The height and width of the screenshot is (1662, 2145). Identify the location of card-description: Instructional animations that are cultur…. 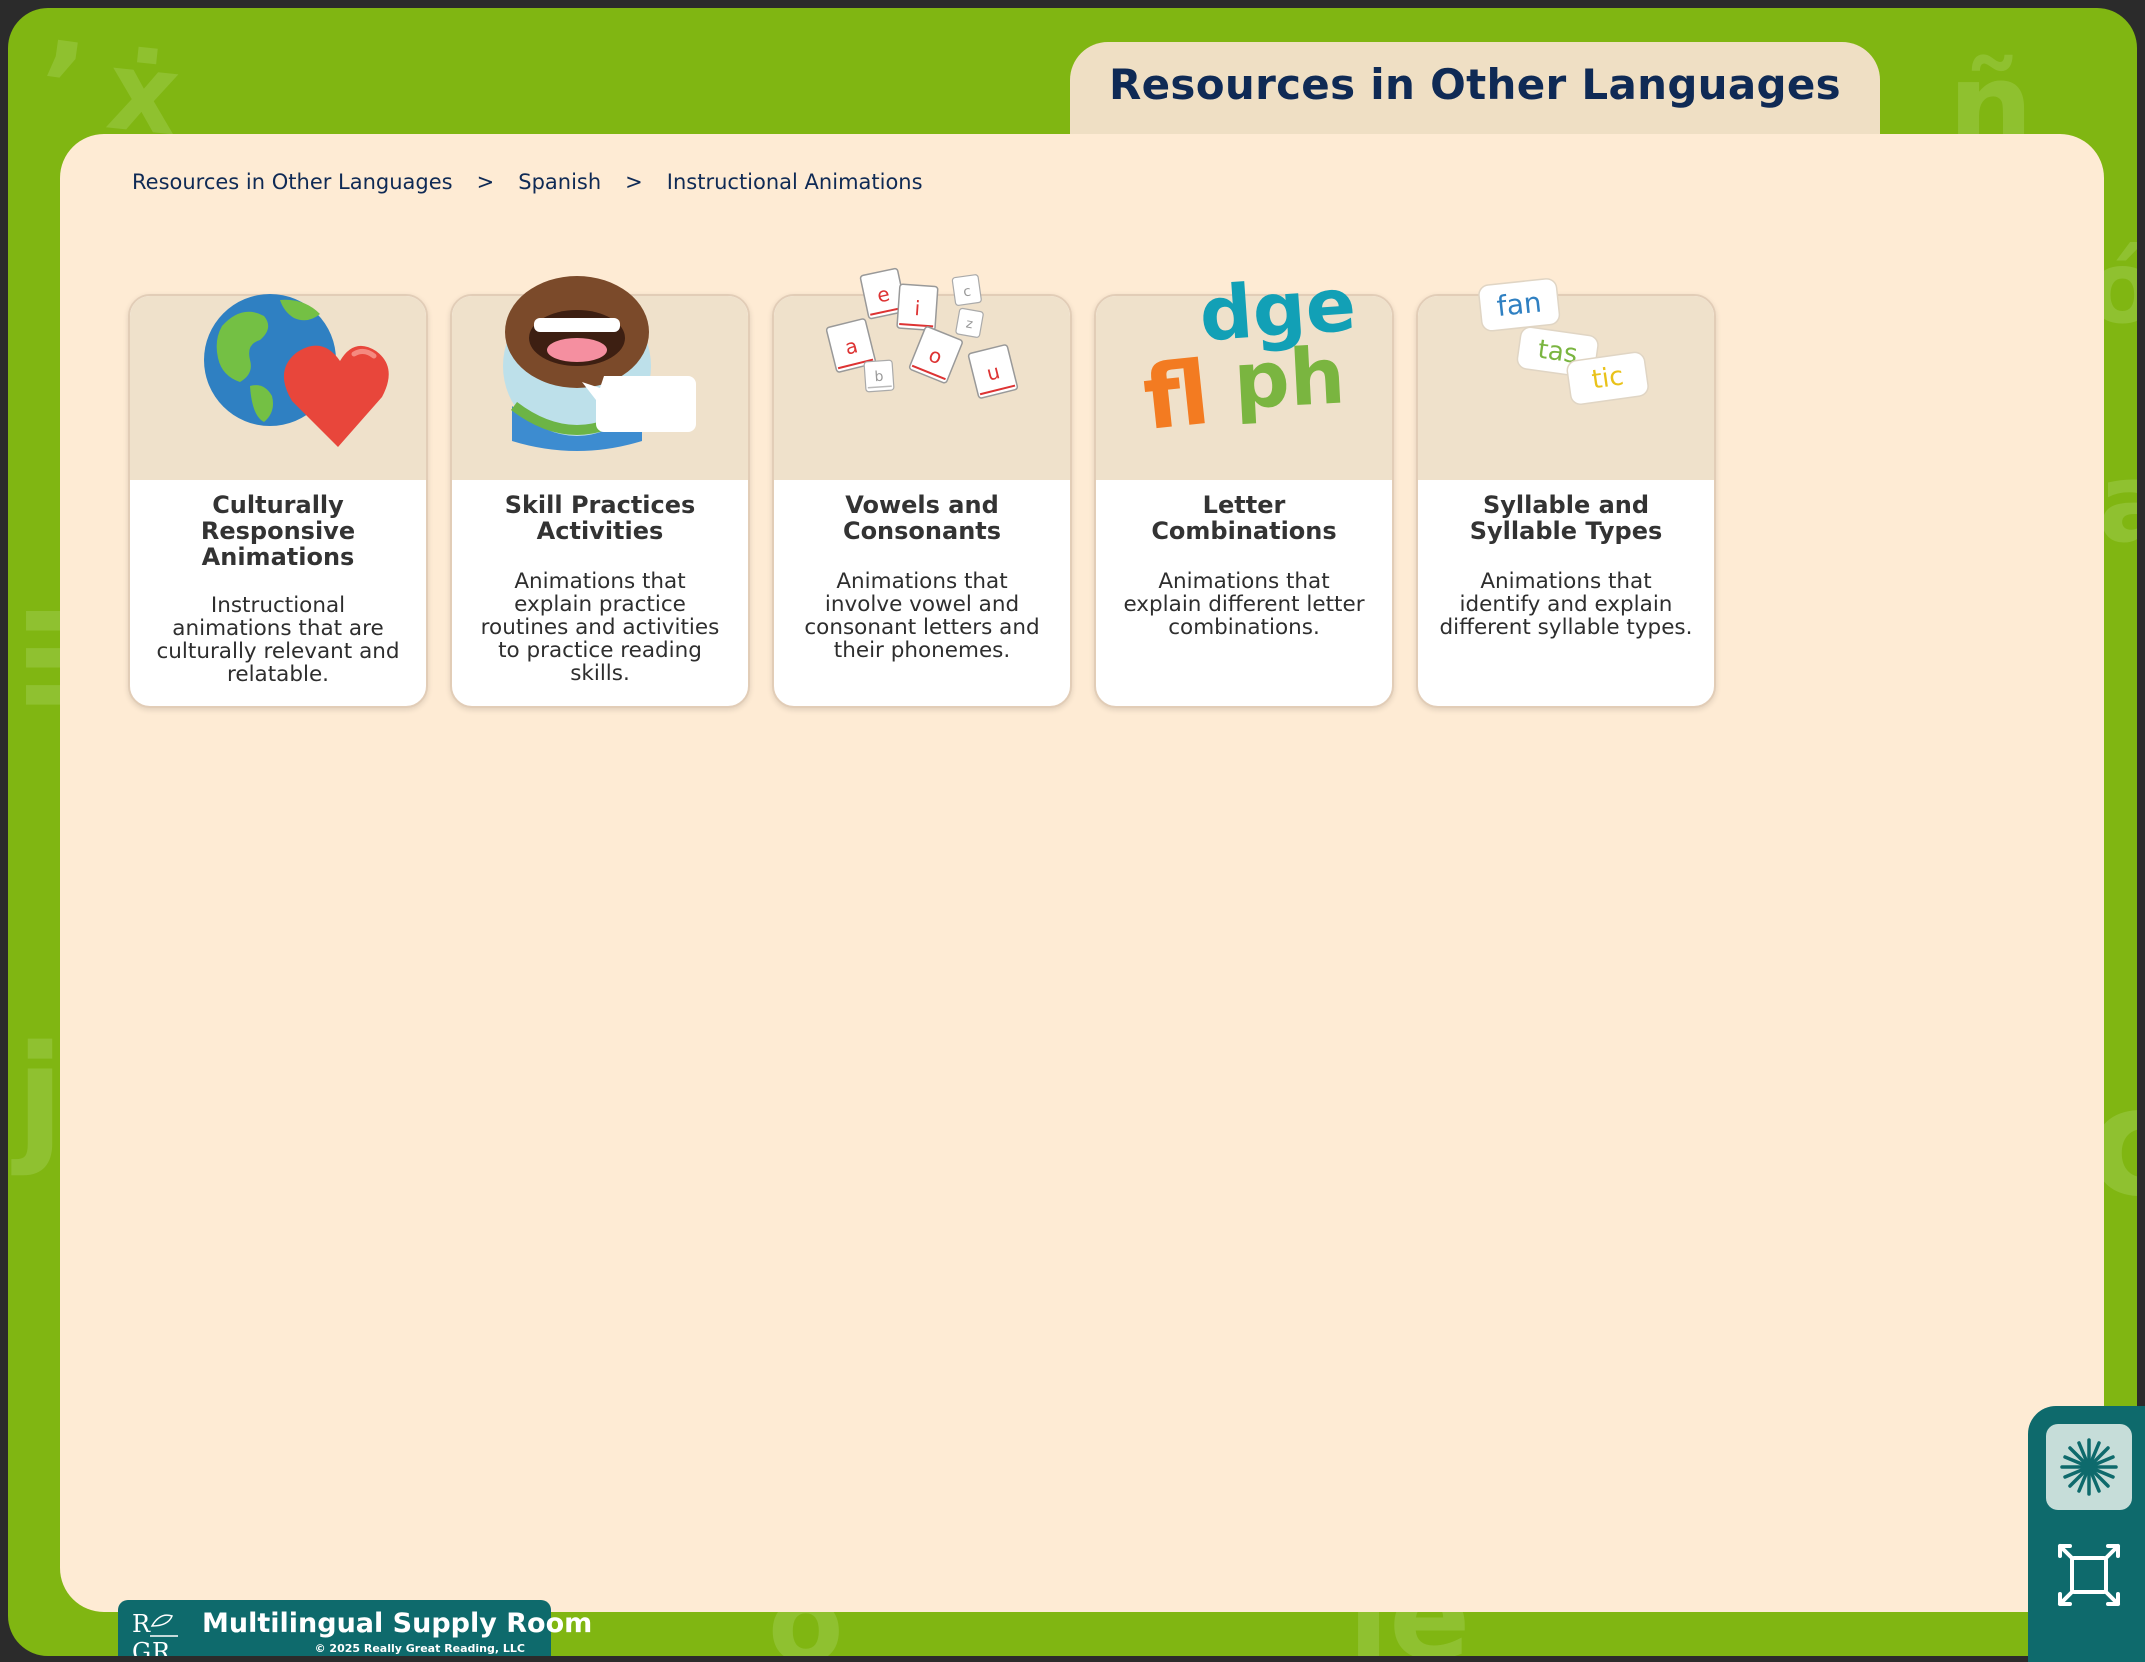
(278, 640).